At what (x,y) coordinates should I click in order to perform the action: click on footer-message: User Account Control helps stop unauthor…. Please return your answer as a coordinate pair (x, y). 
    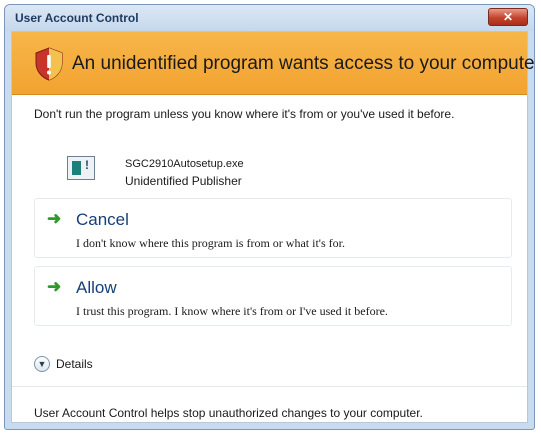
    Looking at the image, I should click on (228, 413).